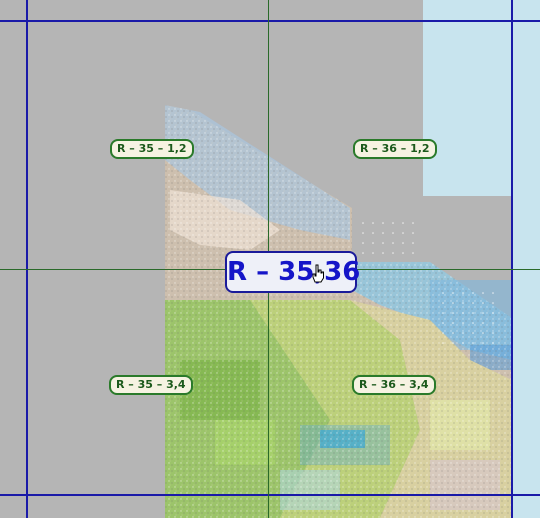  I want to click on selected-sheet-label: R – 35,36, so click(292, 272).